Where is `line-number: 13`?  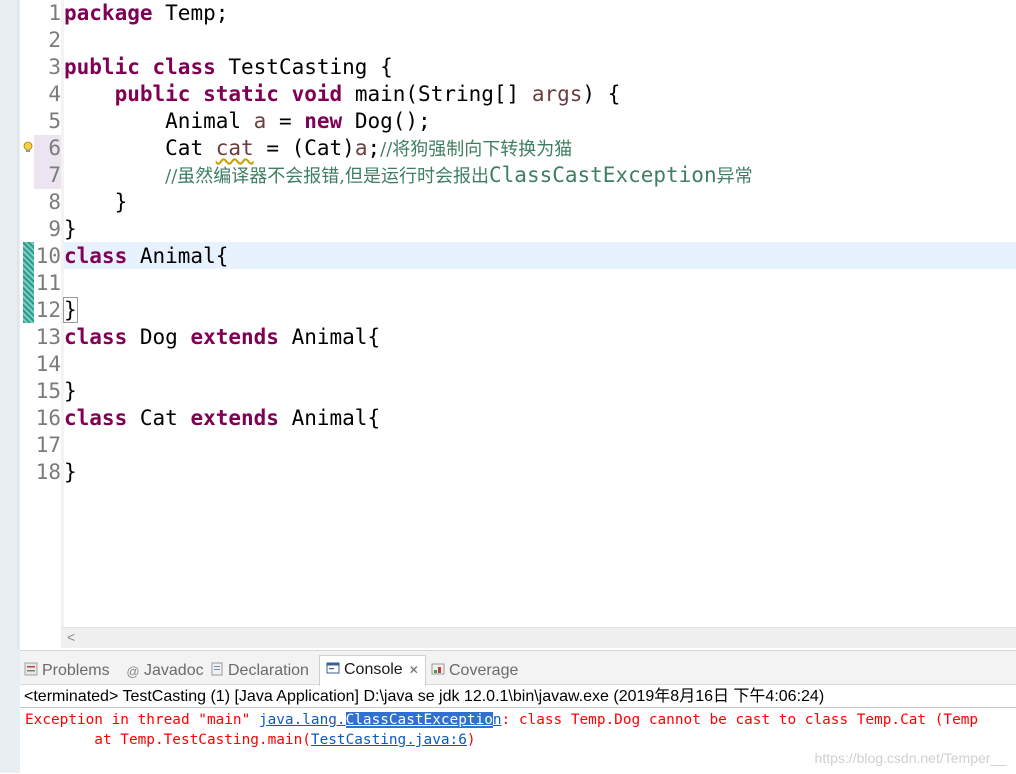
line-number: 13 is located at coordinates (48, 337).